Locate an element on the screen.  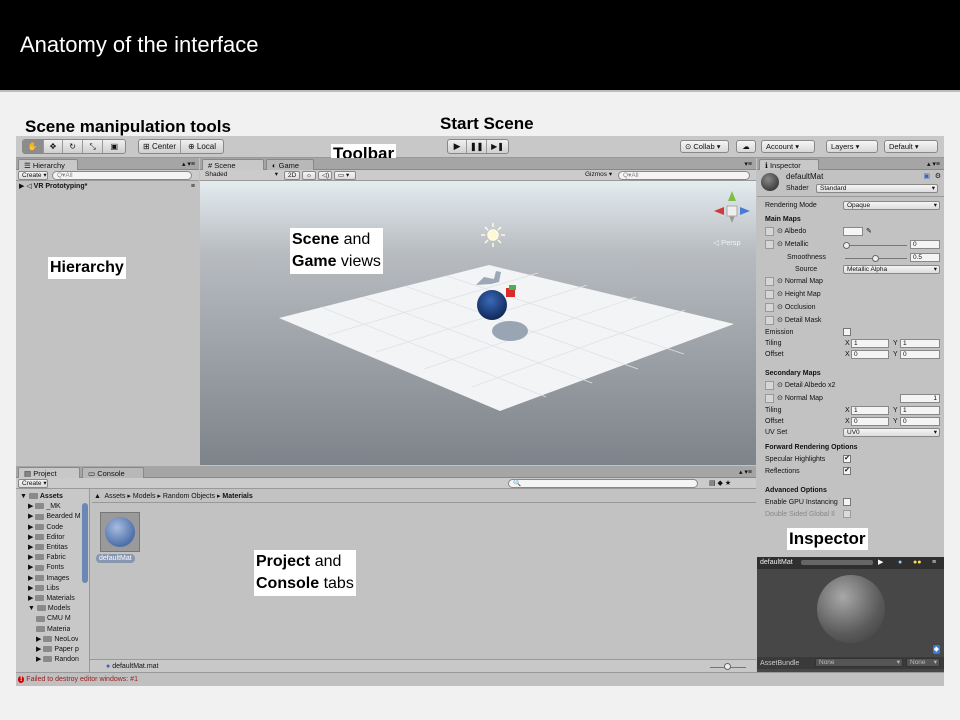
pivot-center-button: ⊞ Center is located at coordinates (160, 146).